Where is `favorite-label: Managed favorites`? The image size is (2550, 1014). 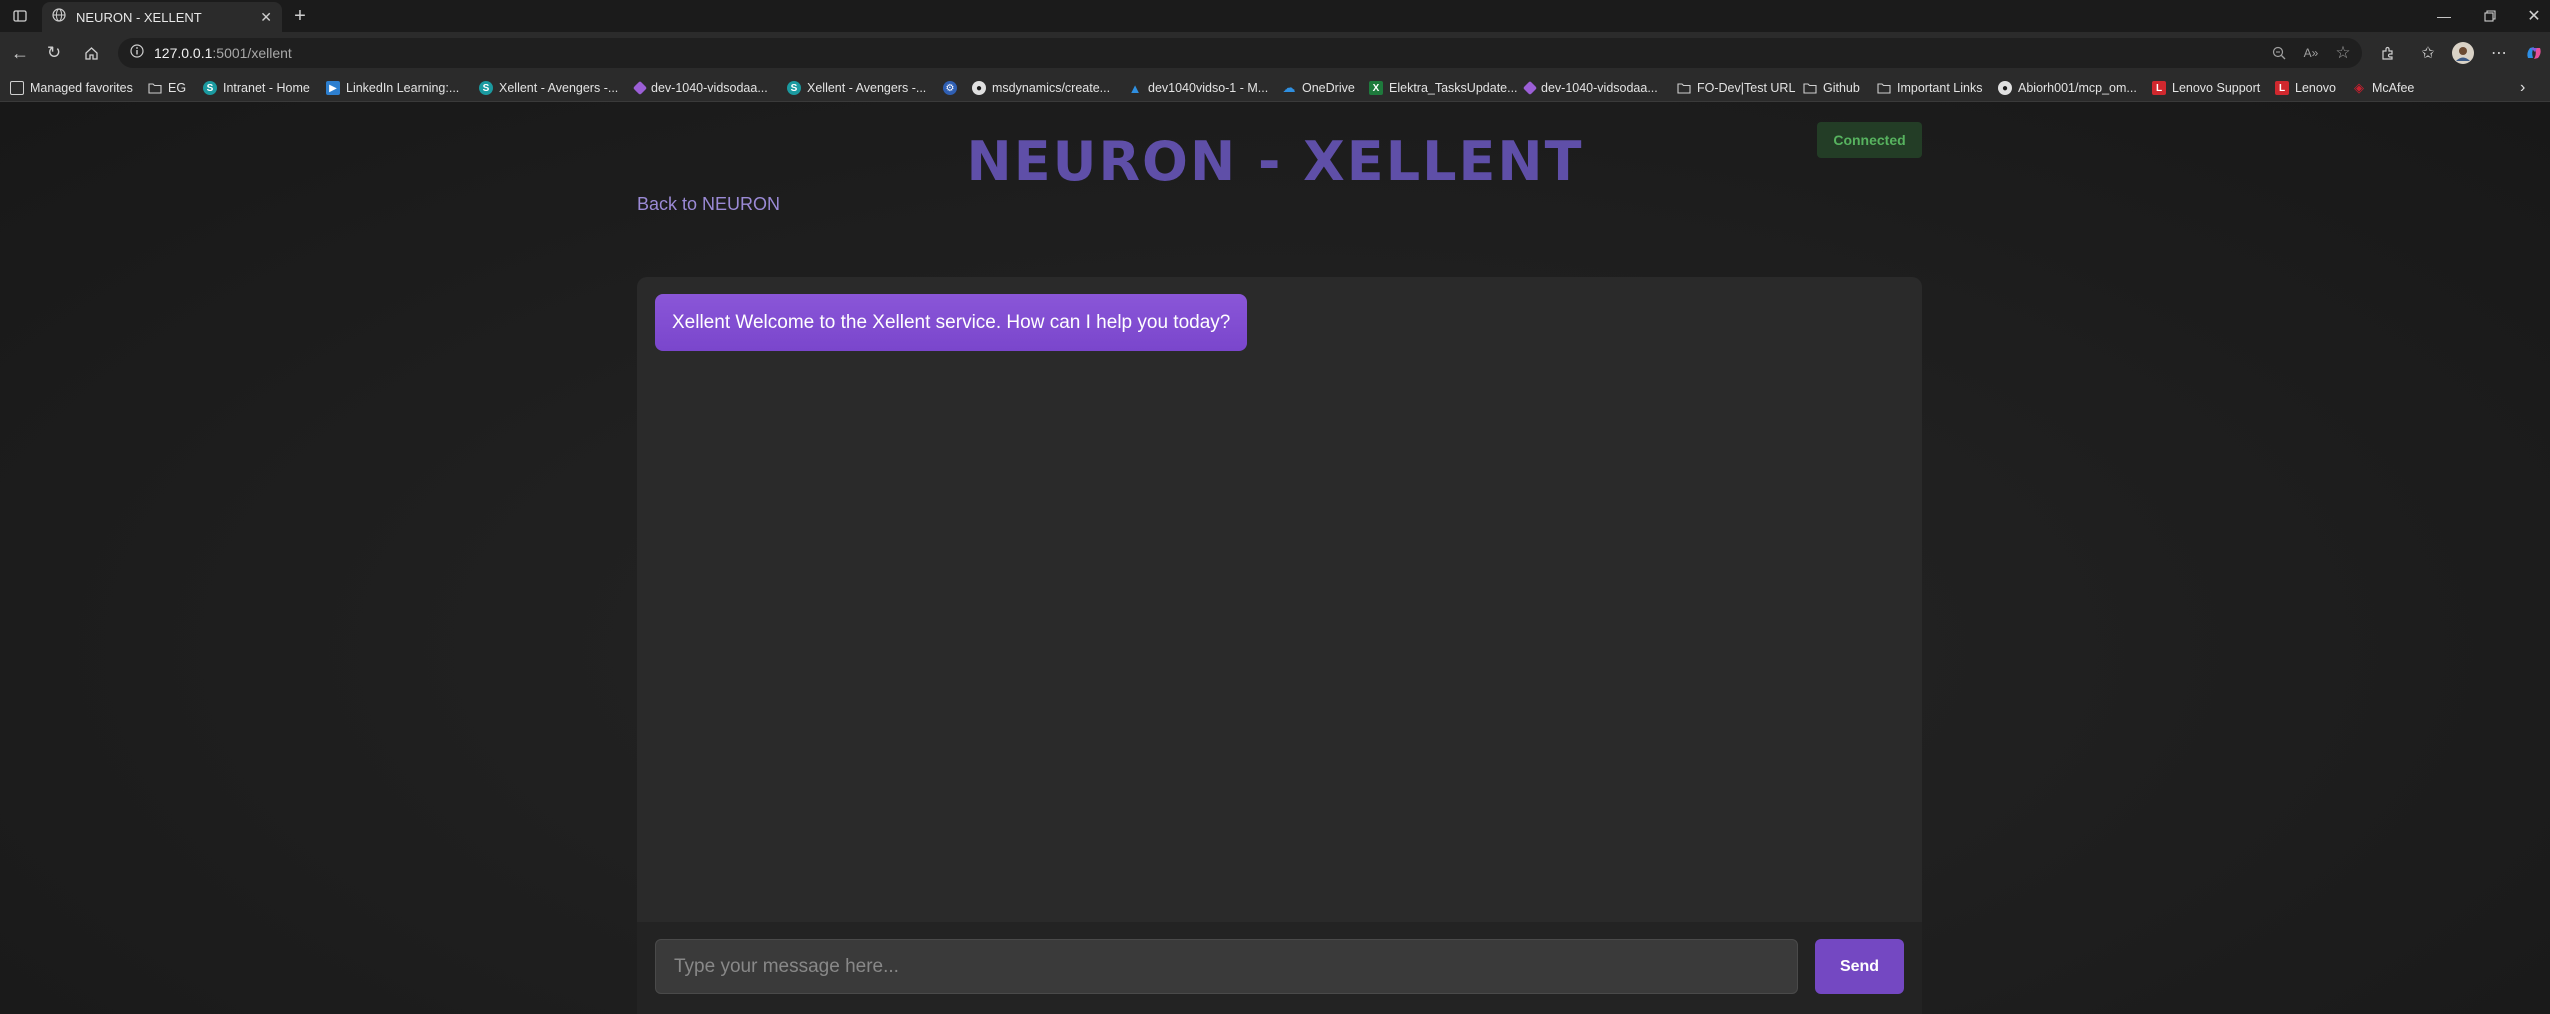 favorite-label: Managed favorites is located at coordinates (81, 88).